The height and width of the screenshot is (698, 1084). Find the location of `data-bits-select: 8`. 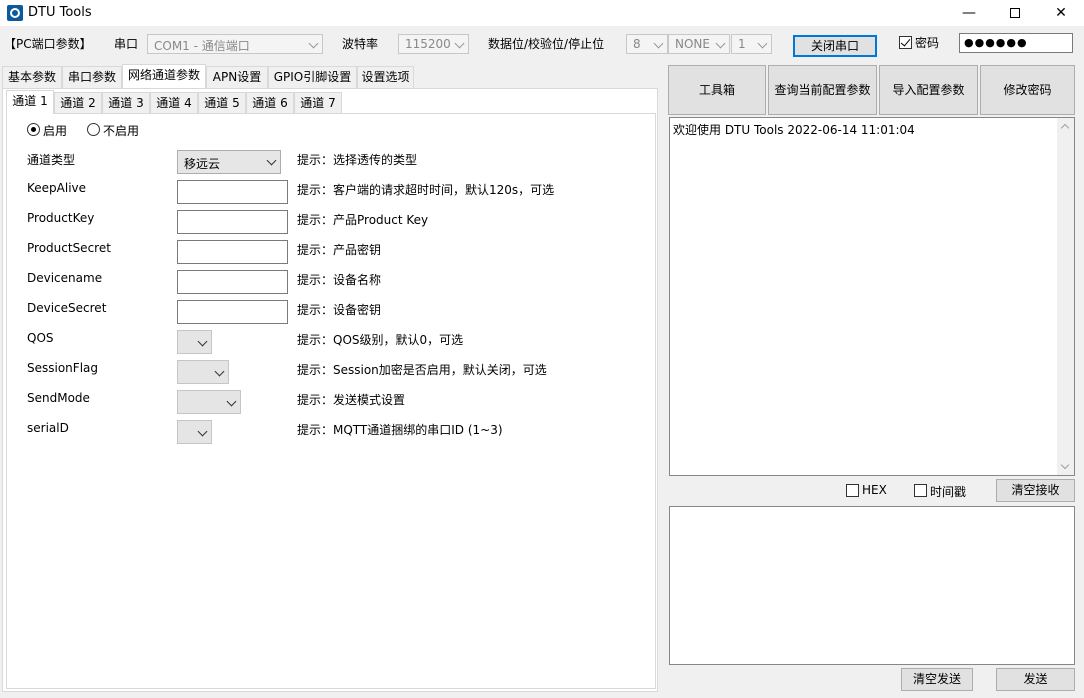

data-bits-select: 8 is located at coordinates (647, 44).